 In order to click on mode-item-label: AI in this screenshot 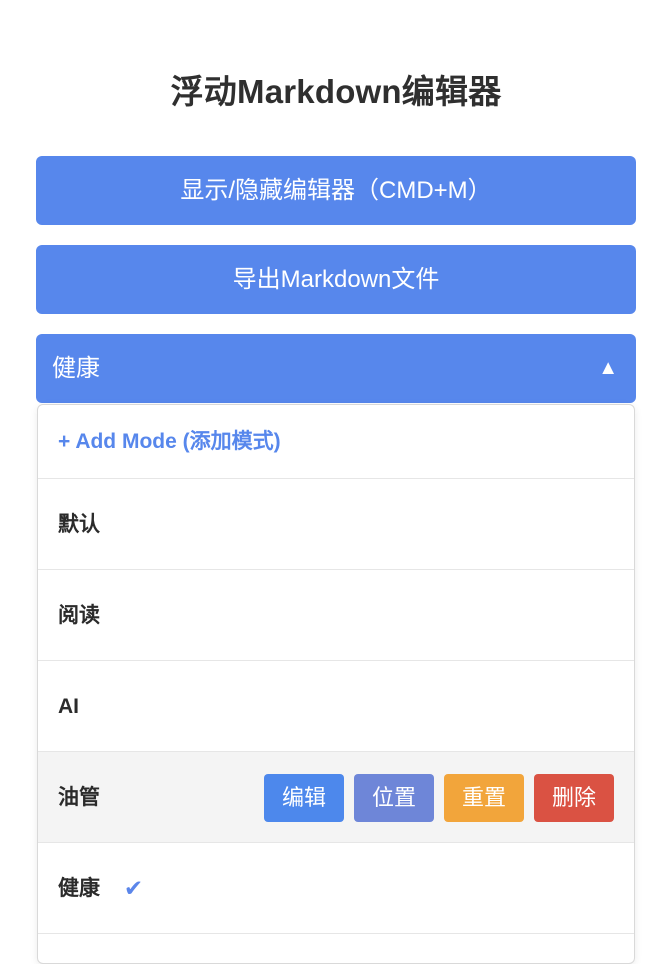, I will do `click(68, 706)`.